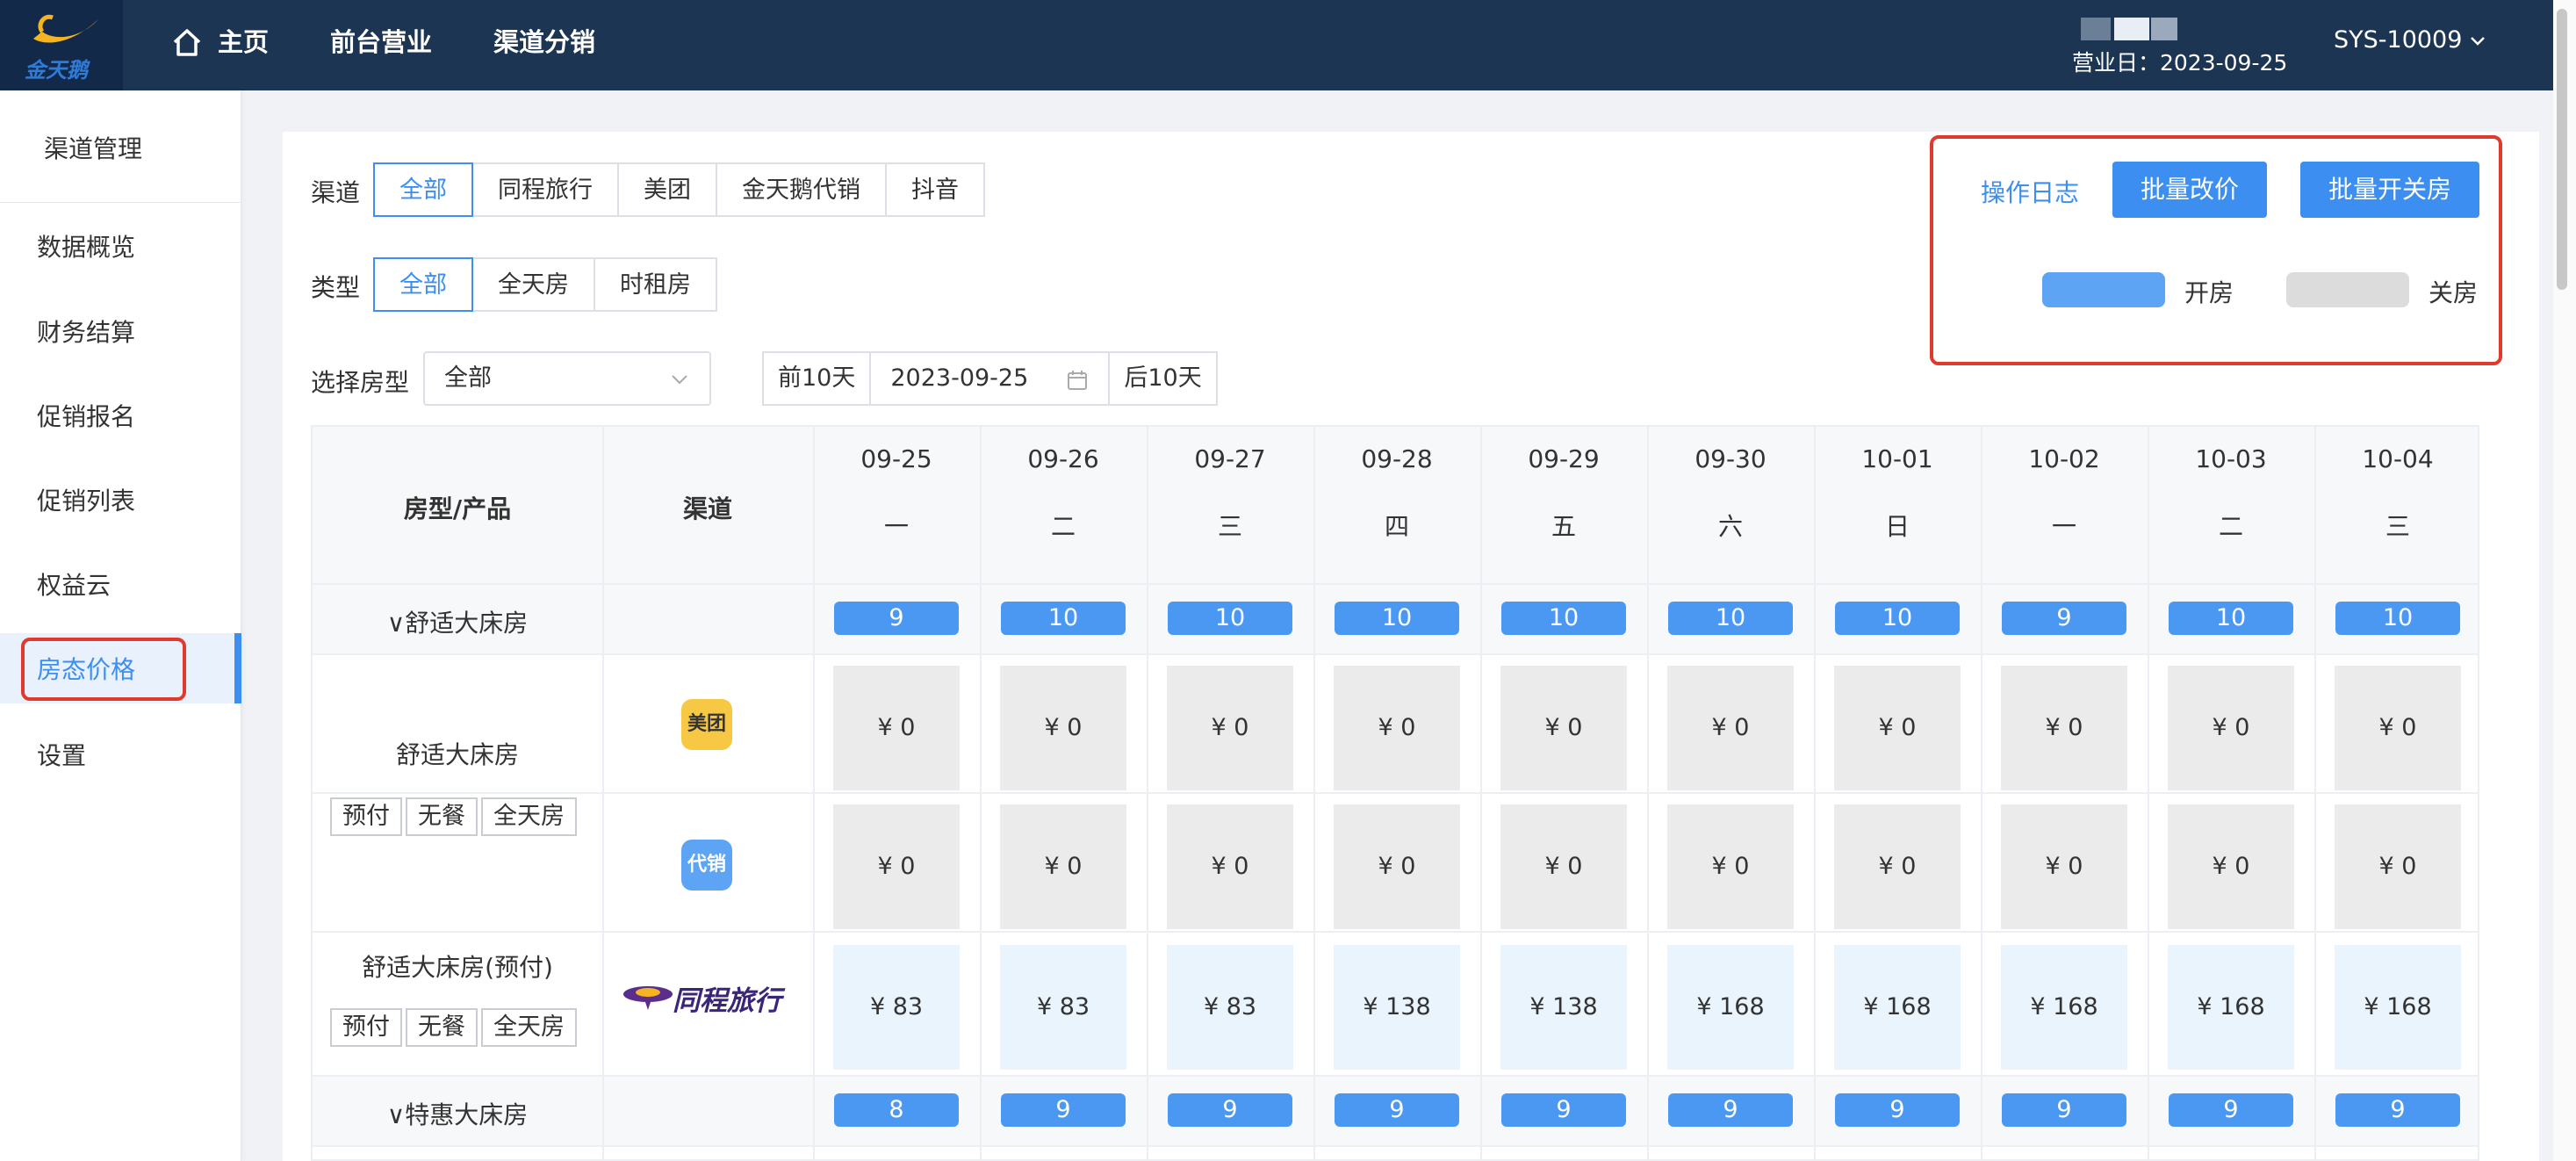 Image resolution: width=2576 pixels, height=1161 pixels. I want to click on product-tag: 无餐, so click(442, 817).